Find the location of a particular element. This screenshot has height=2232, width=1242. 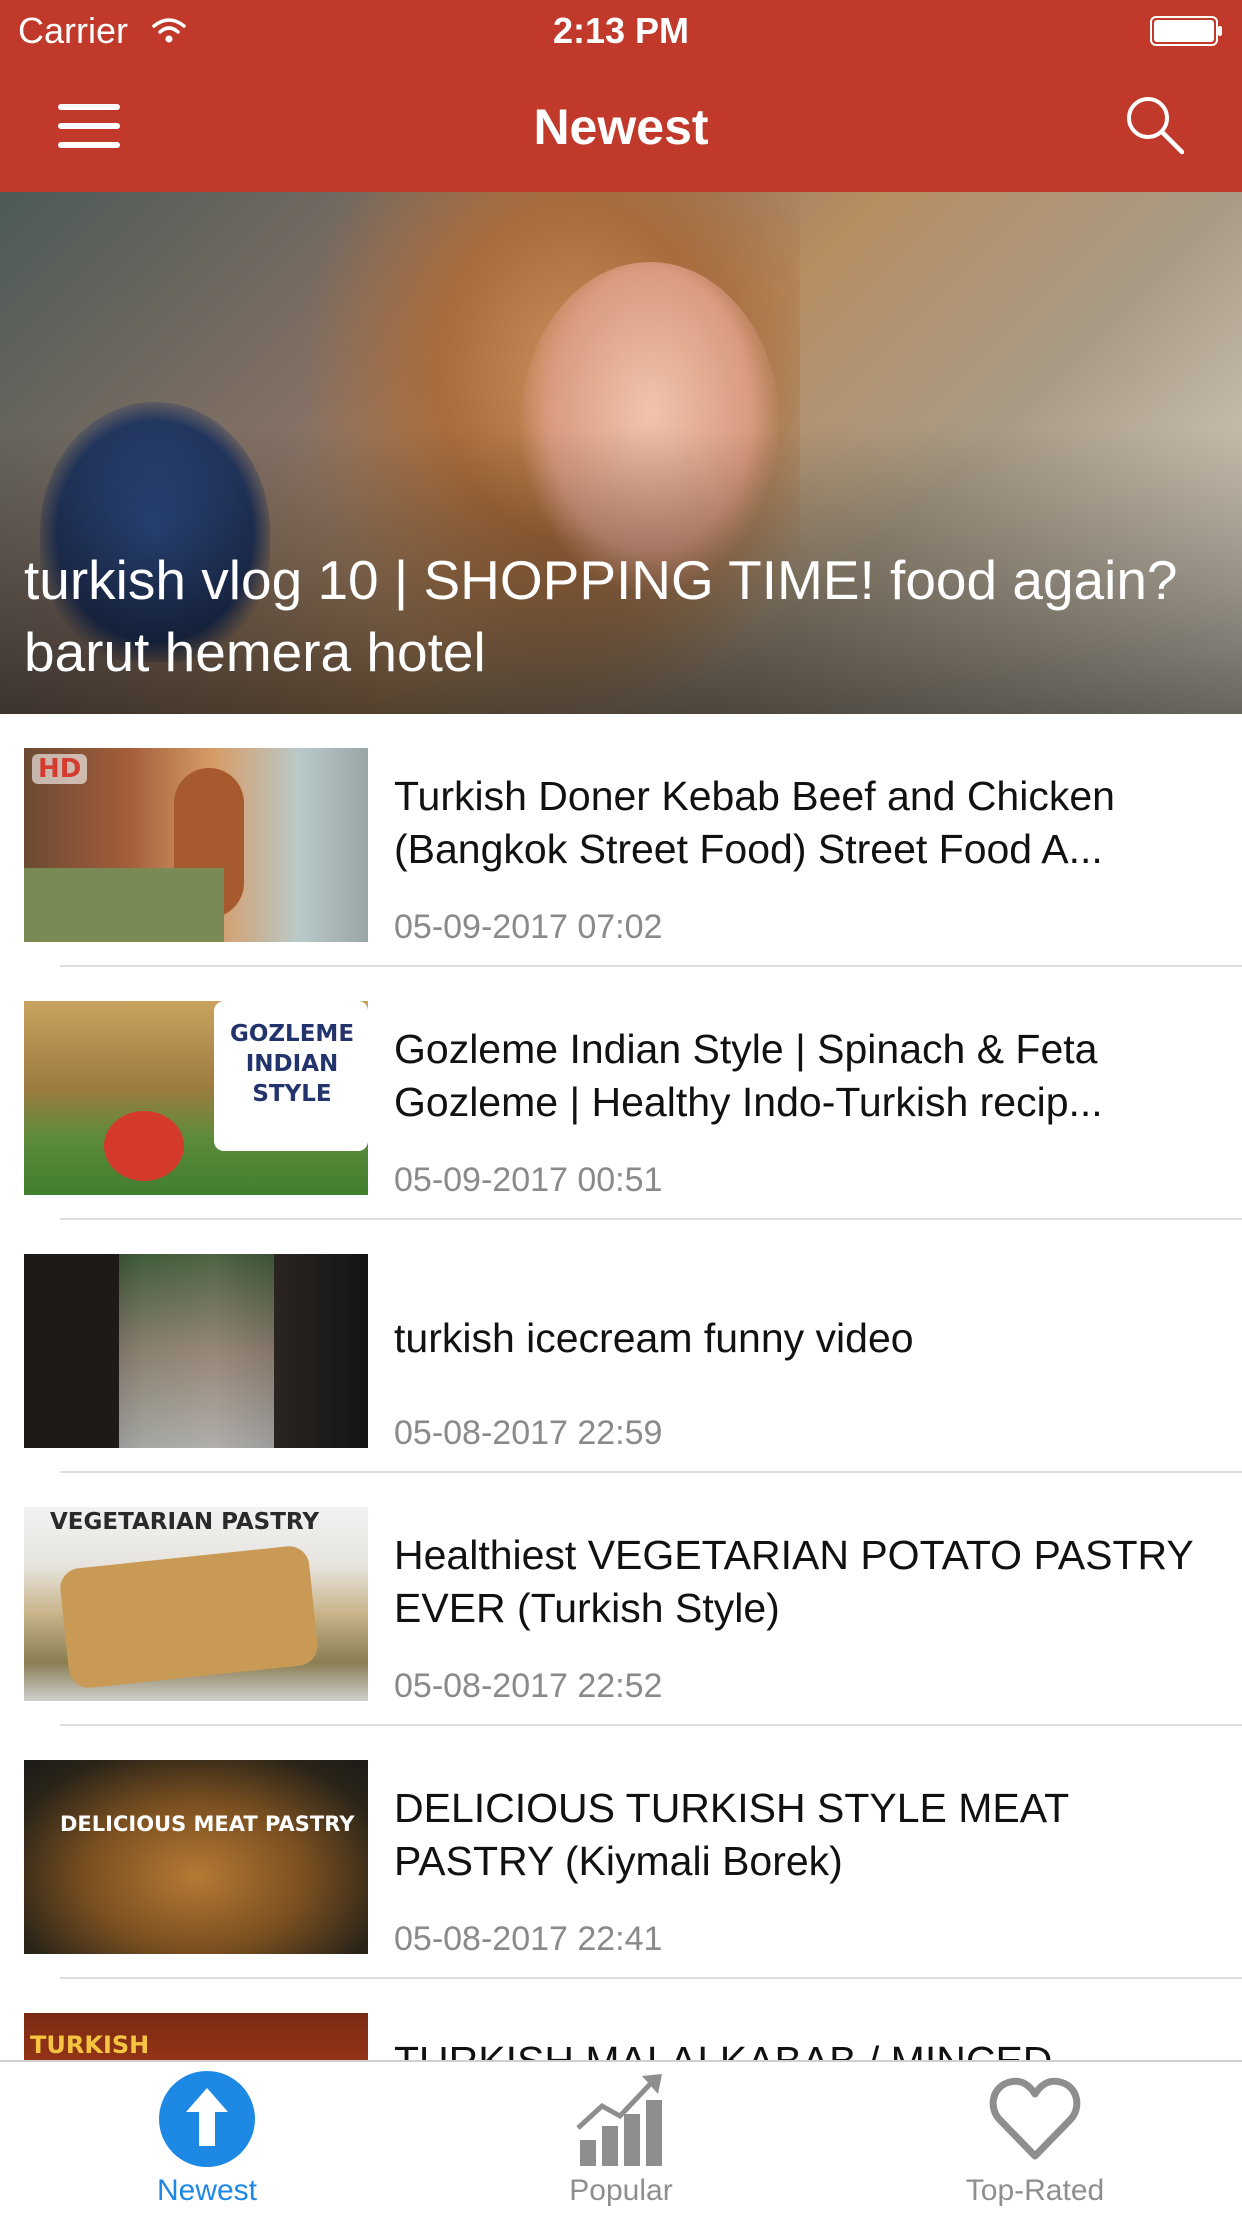

tab-top-rated: Top-Rated is located at coordinates (1035, 2136).